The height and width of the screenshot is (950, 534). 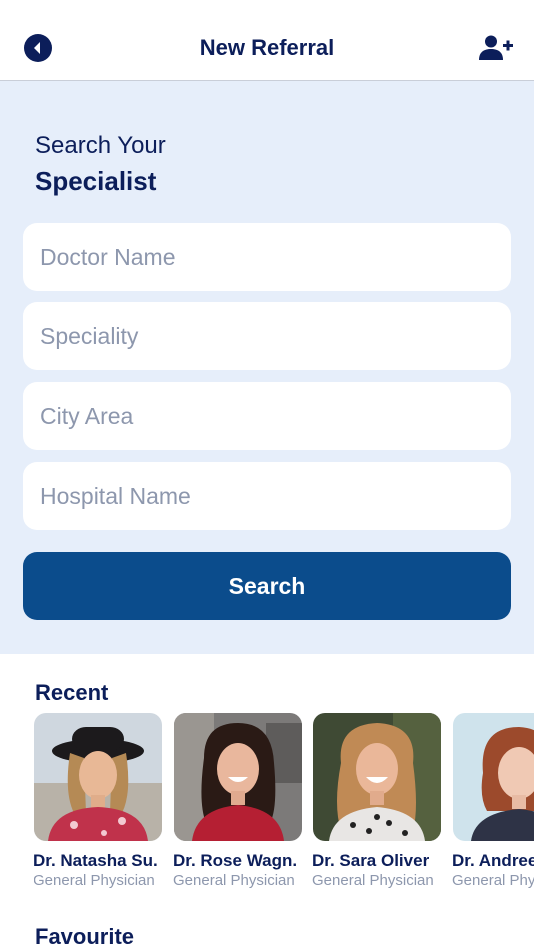 I want to click on doctor-name: Dr. Sara Oliver, so click(x=371, y=860).